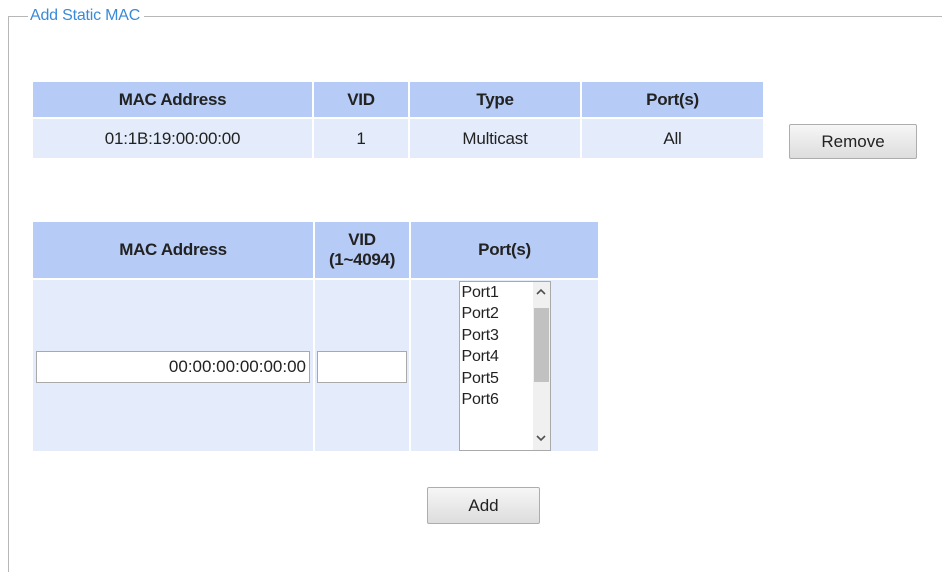 The image size is (942, 572). I want to click on form-header-vid-label: VID, so click(362, 239).